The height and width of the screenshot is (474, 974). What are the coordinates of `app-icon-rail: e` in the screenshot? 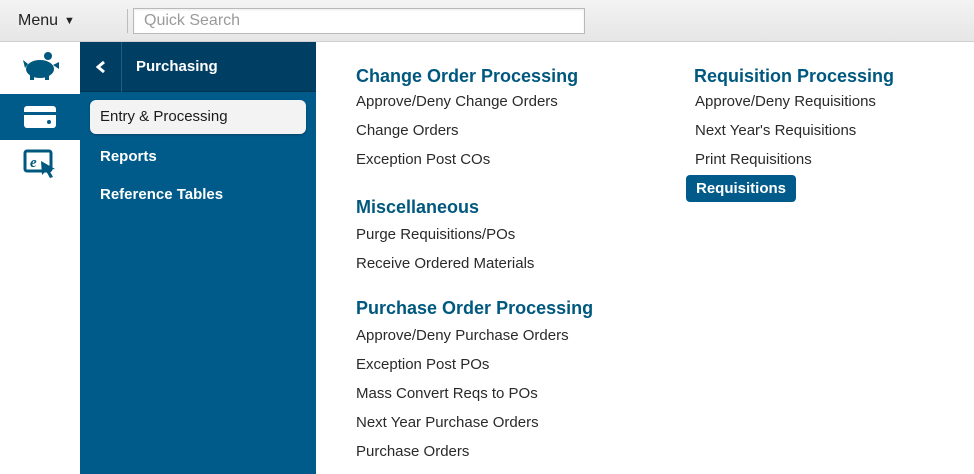 It's located at (40, 258).